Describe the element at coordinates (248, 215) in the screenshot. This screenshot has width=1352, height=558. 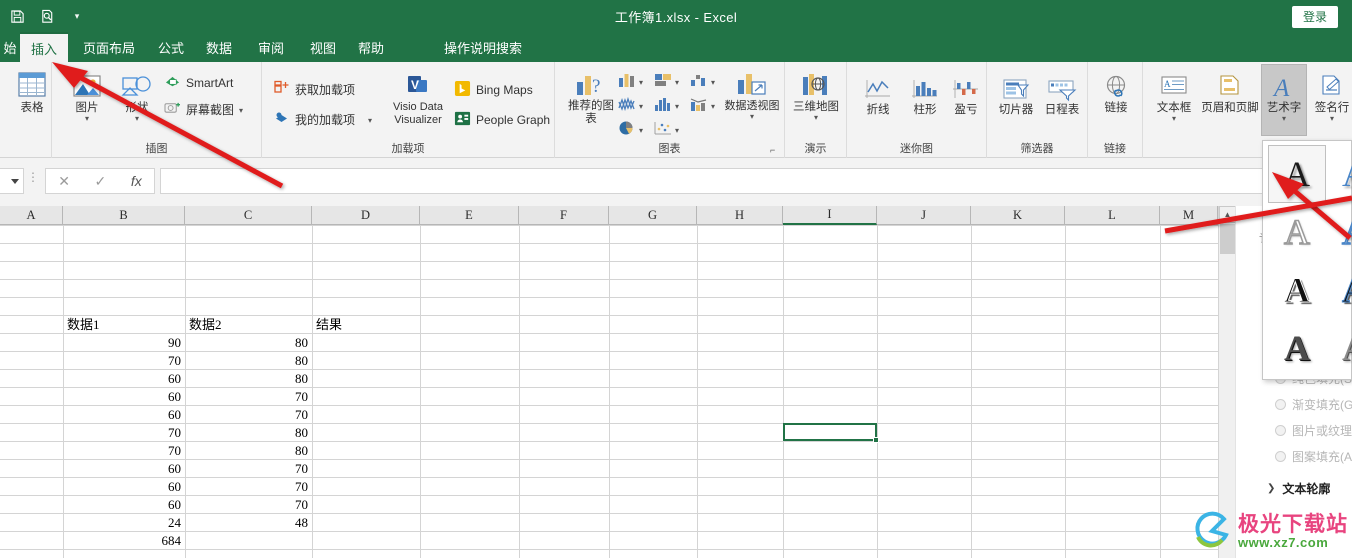
I see `column-header-c: C` at that location.